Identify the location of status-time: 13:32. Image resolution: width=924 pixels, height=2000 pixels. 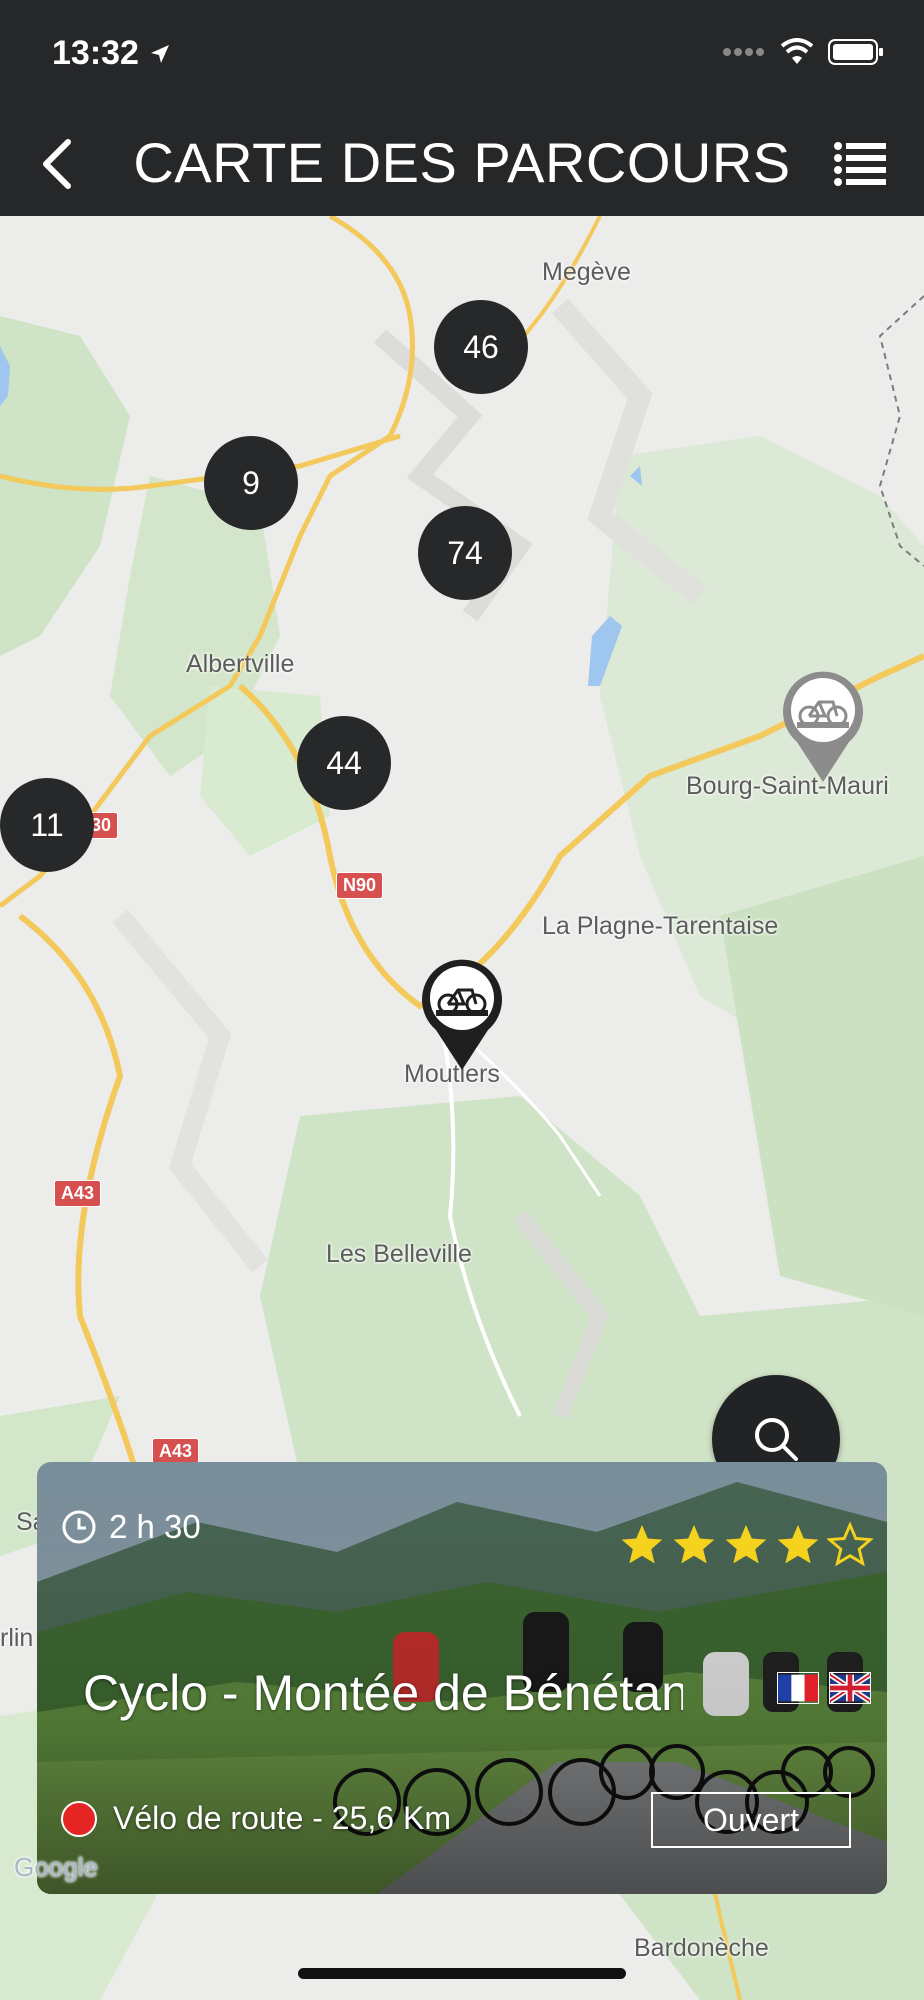
(112, 53).